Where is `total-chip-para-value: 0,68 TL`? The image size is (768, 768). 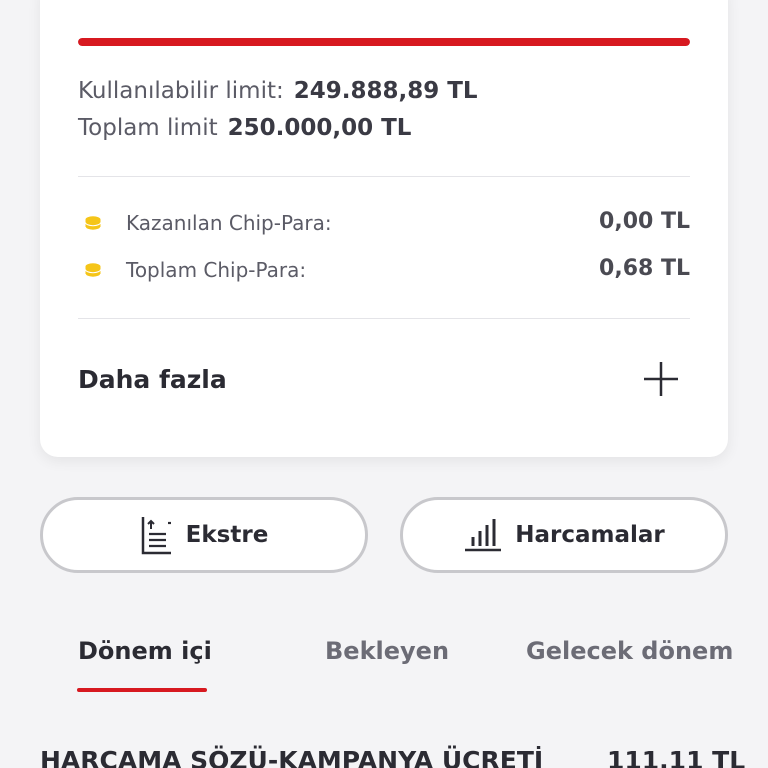 total-chip-para-value: 0,68 TL is located at coordinates (644, 268).